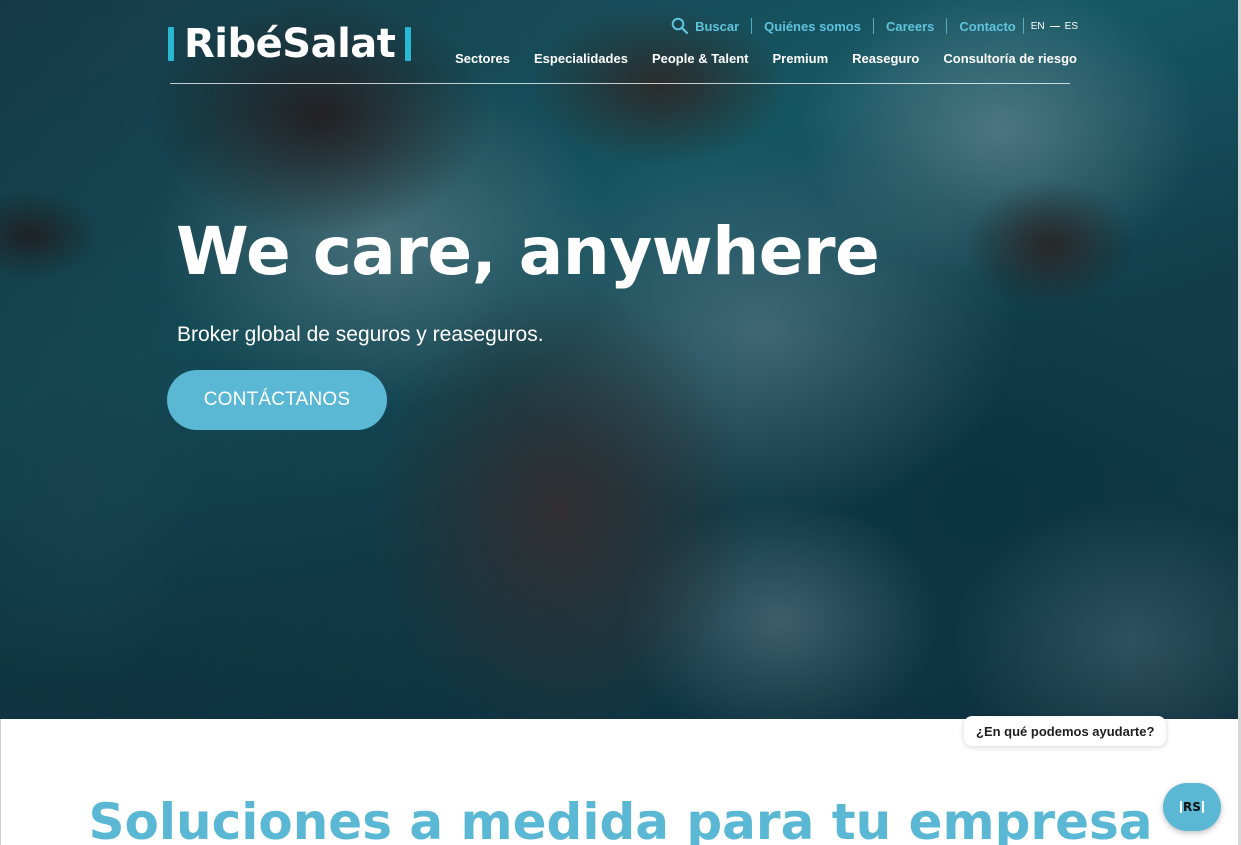 The height and width of the screenshot is (845, 1241). What do you see at coordinates (1065, 731) in the screenshot?
I see `chat-prompt-bubble: ¿En qué podemos ayudarte?` at bounding box center [1065, 731].